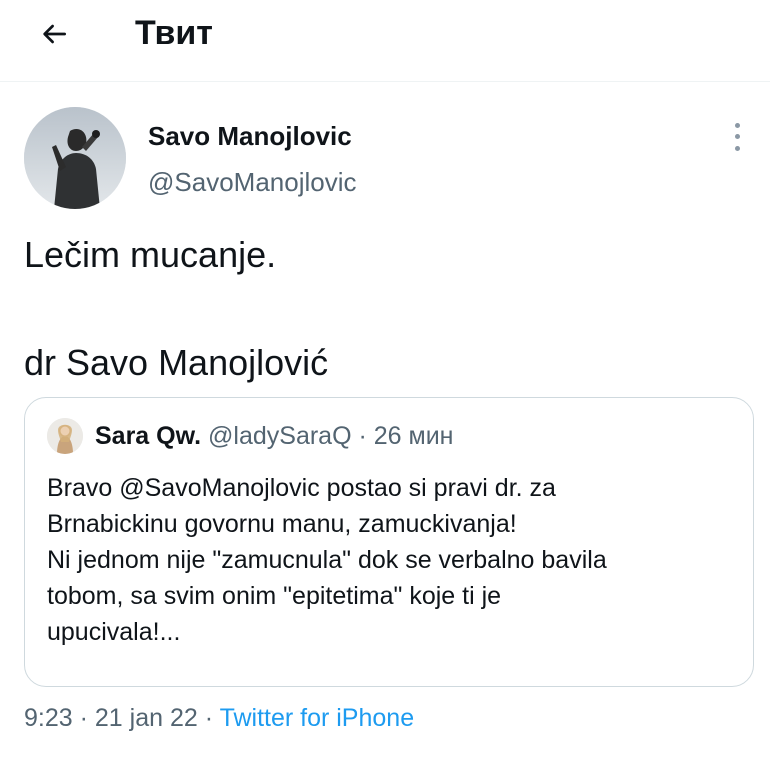 This screenshot has height=764, width=770. I want to click on avatar-image, so click(75, 158).